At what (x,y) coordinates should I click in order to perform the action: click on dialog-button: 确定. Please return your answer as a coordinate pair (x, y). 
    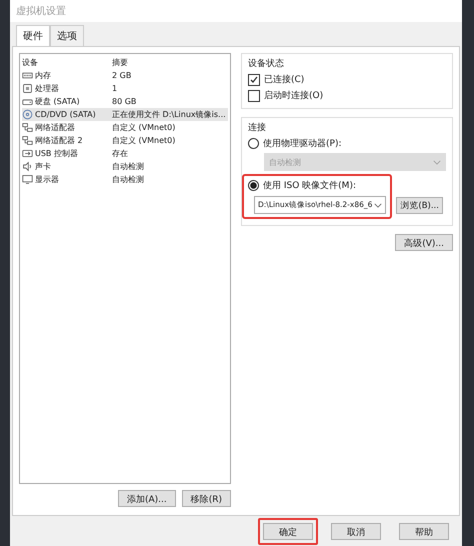
    Looking at the image, I should click on (288, 531).